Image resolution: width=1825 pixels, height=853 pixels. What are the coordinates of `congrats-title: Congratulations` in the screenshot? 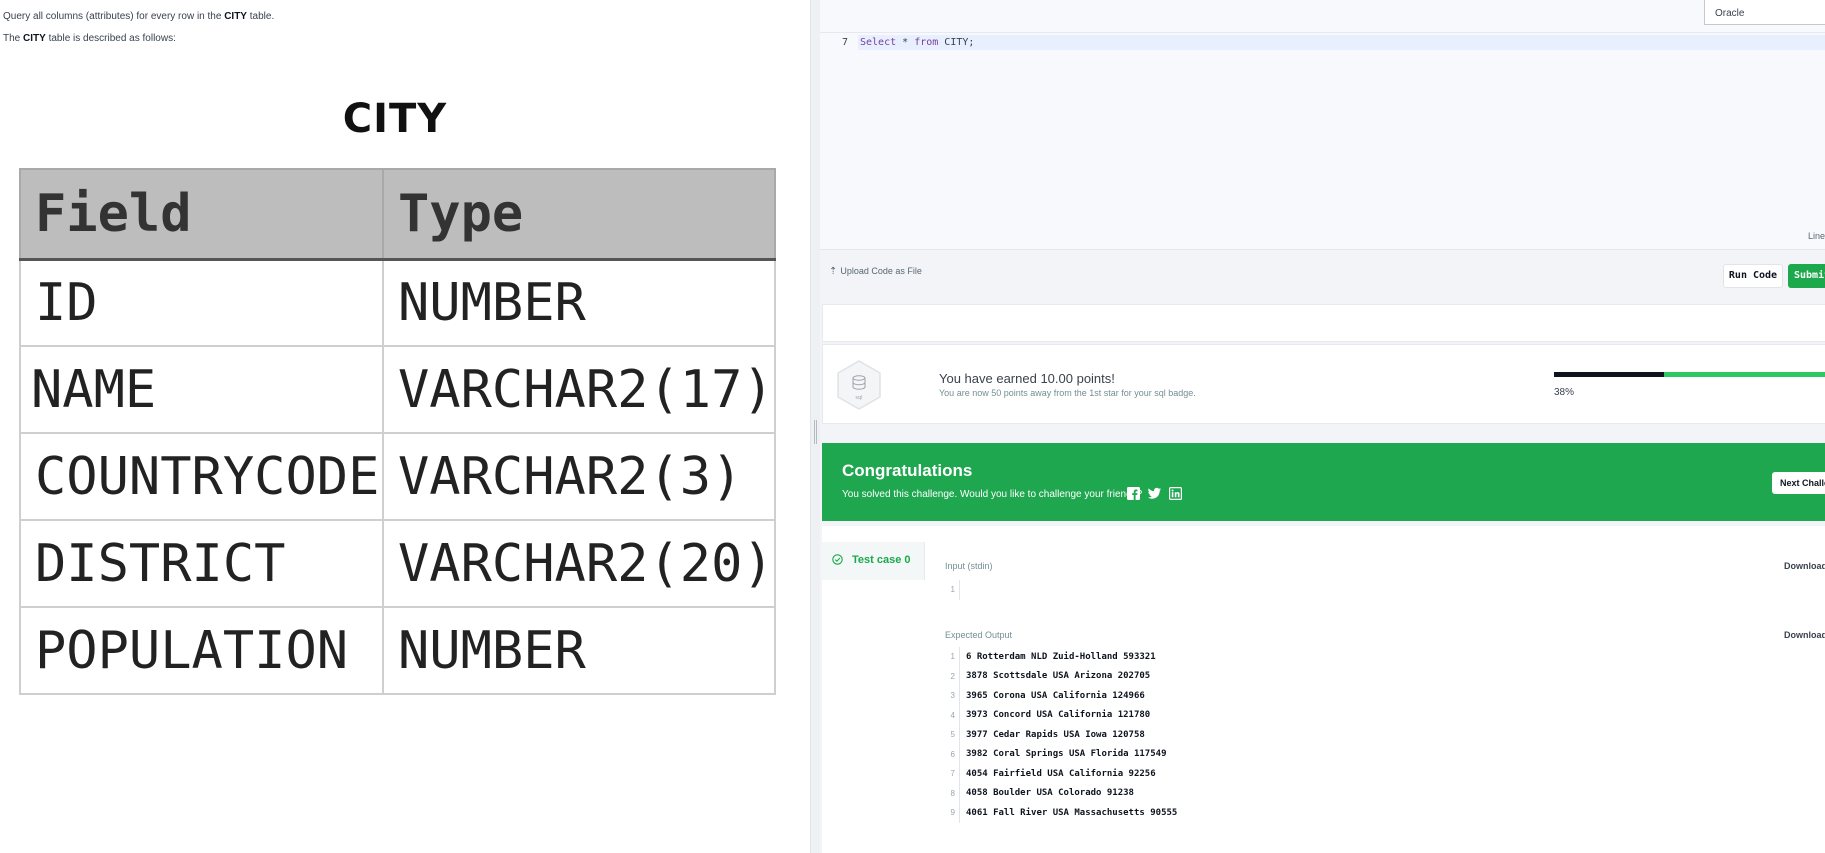 It's located at (907, 470).